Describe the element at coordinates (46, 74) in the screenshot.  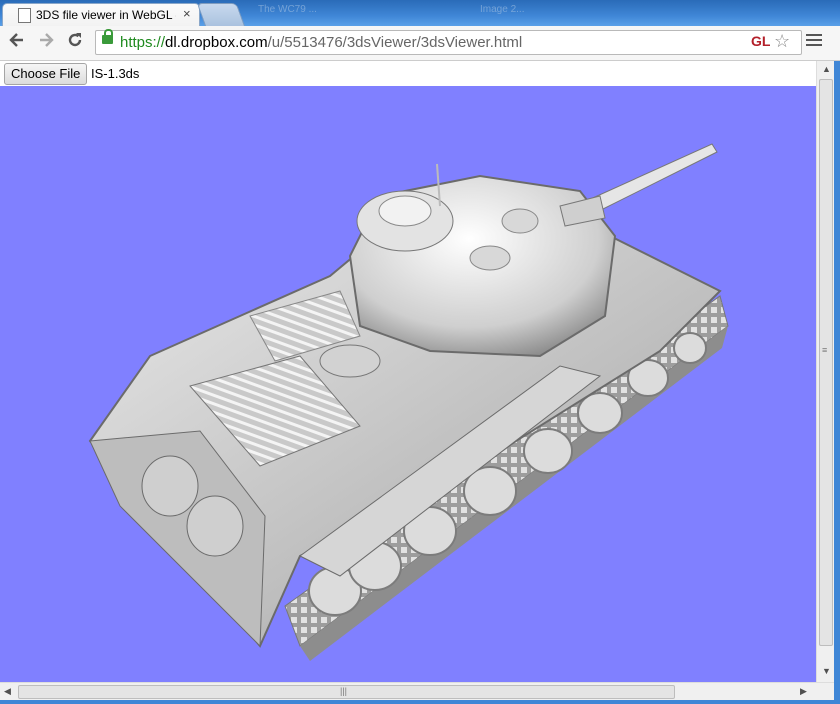
I see `choose-file-button: Choose File` at that location.